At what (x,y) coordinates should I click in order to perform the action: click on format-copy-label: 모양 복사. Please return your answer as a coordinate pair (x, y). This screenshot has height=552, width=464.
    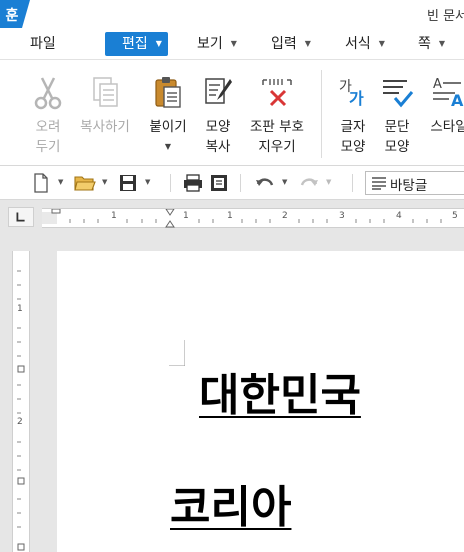
    Looking at the image, I should click on (218, 137).